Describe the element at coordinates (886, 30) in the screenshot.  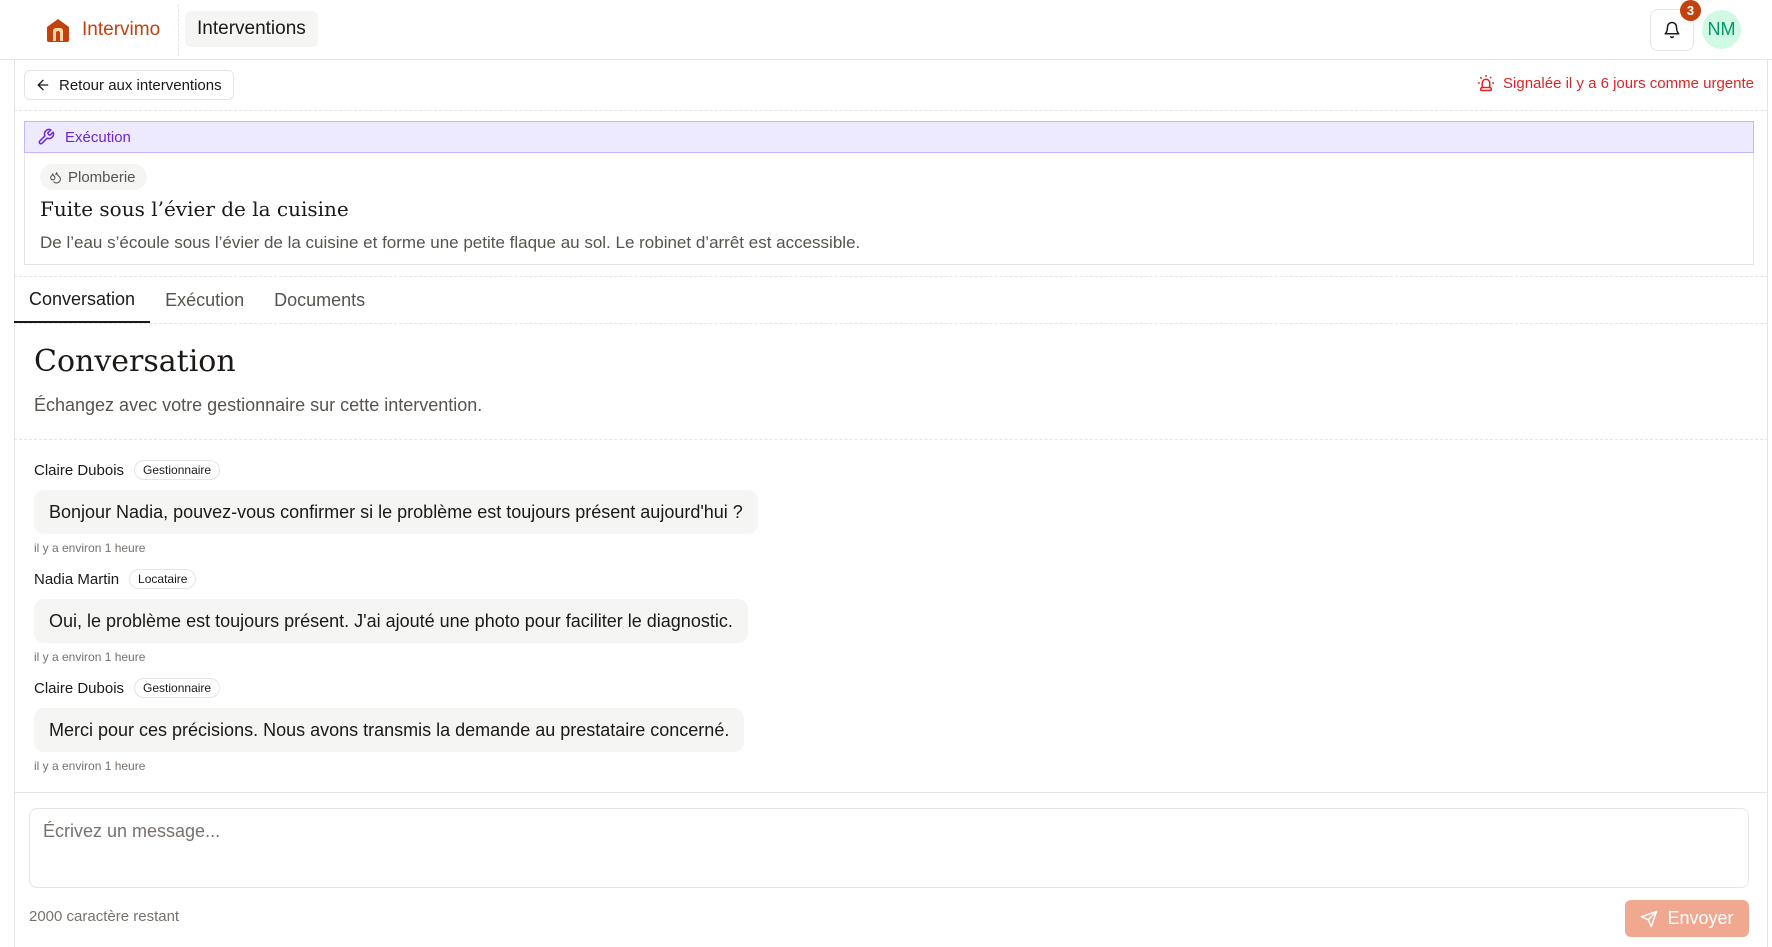
I see `top-bar: Intervimo Interventions 3 NM` at that location.